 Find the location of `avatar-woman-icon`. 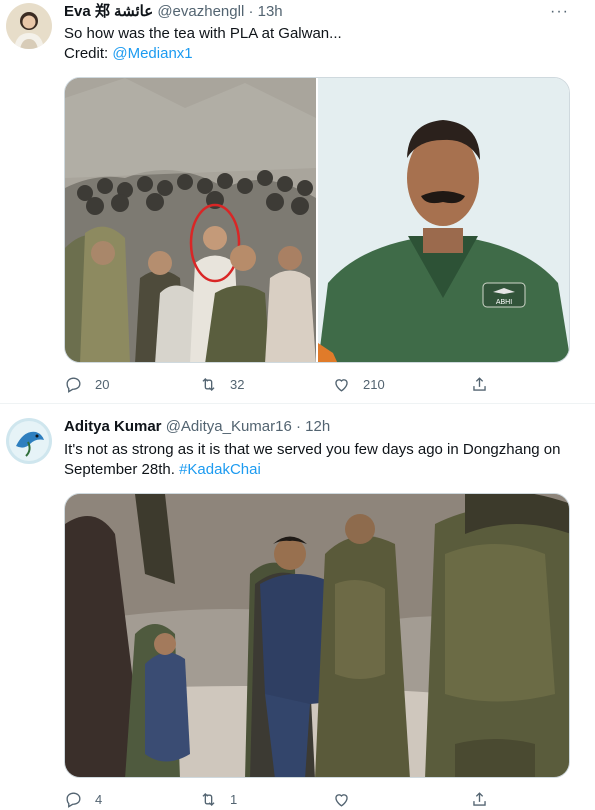

avatar-woman-icon is located at coordinates (29, 26).